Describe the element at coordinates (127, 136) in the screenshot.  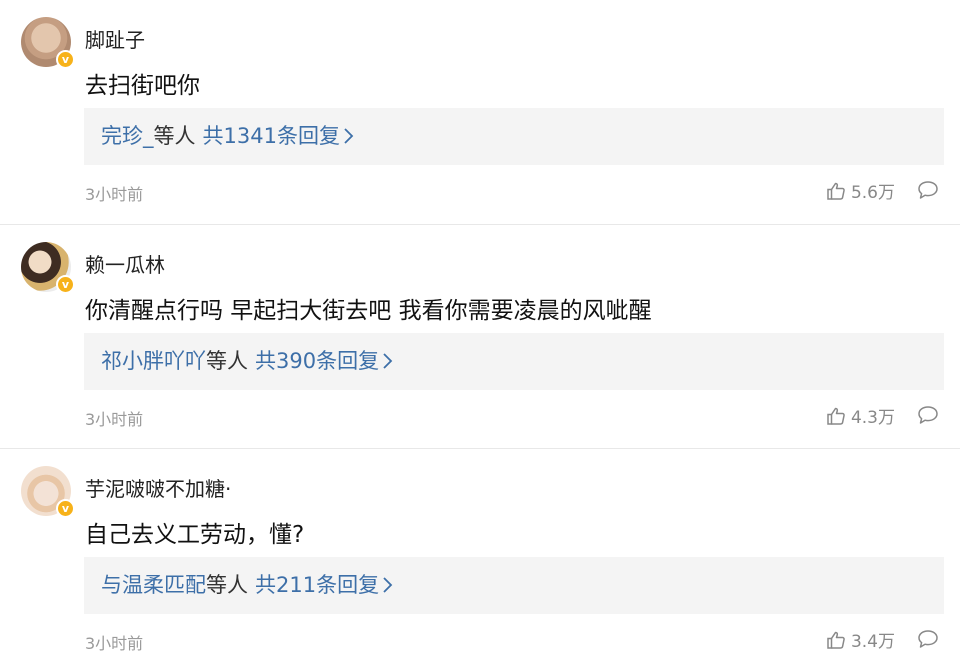
I see `reply-user-link: 完珍_` at that location.